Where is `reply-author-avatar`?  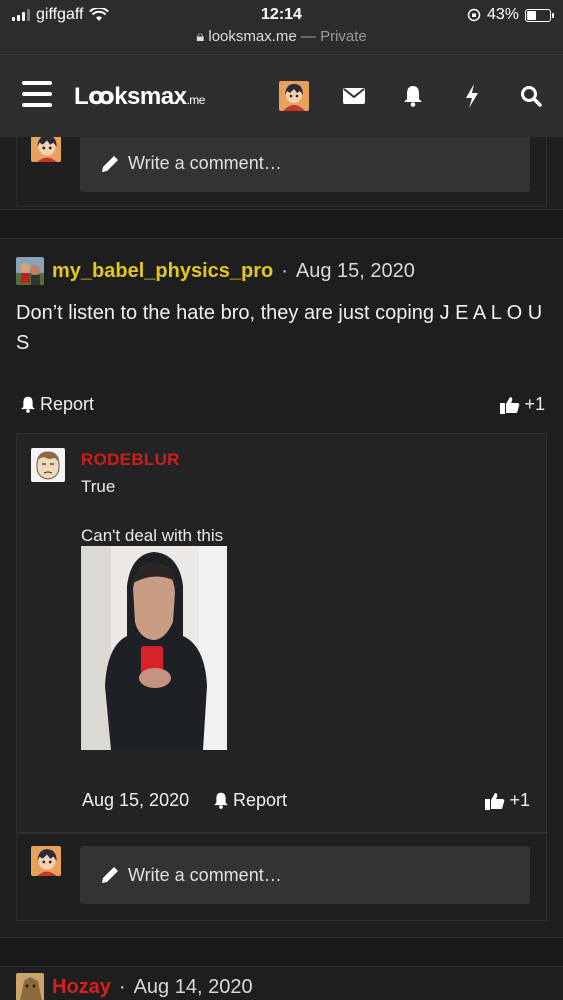 reply-author-avatar is located at coordinates (48, 465).